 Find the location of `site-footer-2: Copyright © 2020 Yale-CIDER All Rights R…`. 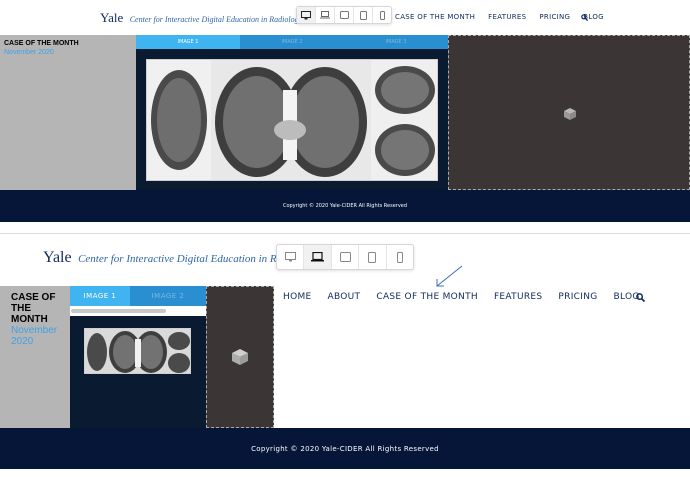

site-footer-2: Copyright © 2020 Yale-CIDER All Rights R… is located at coordinates (345, 448).